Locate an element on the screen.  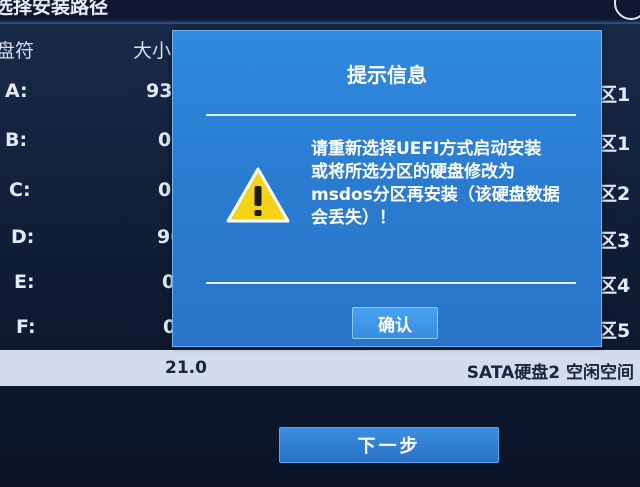
drive-letter: F: is located at coordinates (26, 327).